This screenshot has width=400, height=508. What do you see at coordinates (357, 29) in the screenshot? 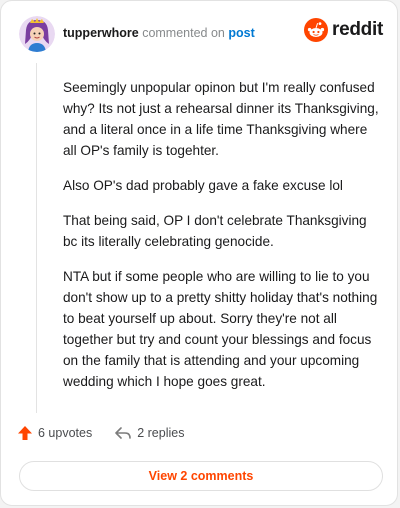
I see `logo-text: reddit` at bounding box center [357, 29].